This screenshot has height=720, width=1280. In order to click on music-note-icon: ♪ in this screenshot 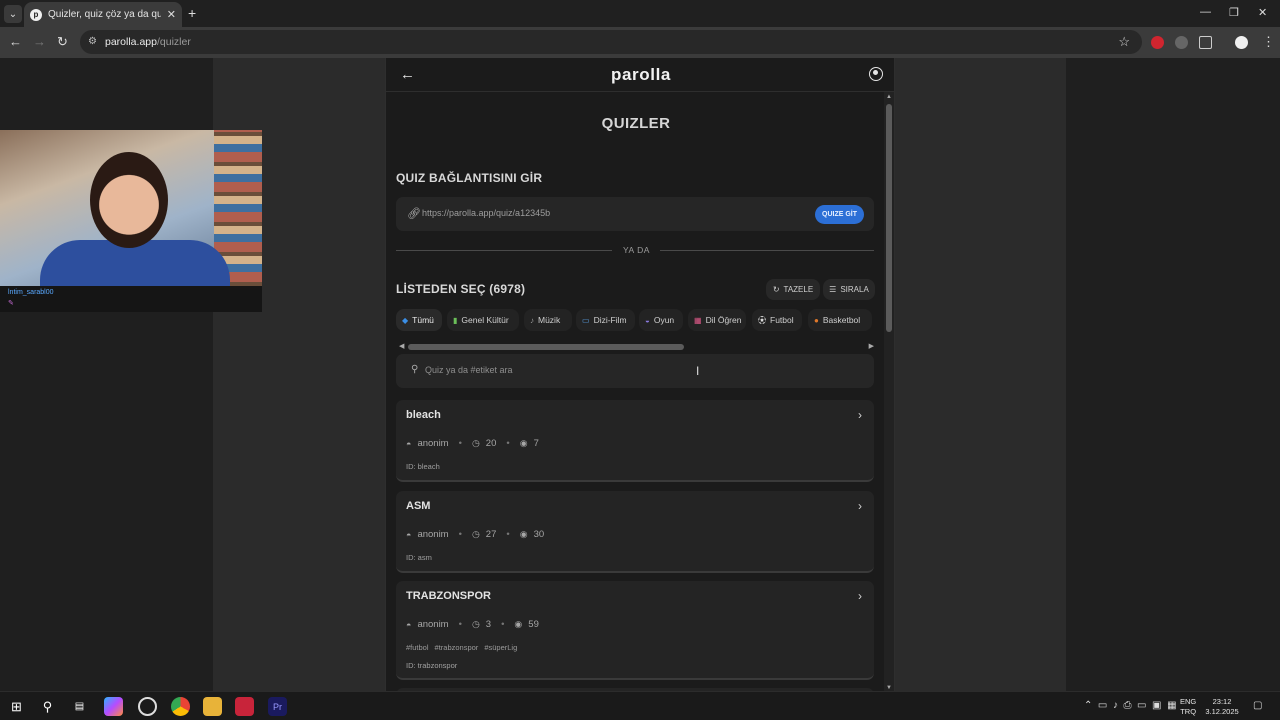, I will do `click(532, 320)`.